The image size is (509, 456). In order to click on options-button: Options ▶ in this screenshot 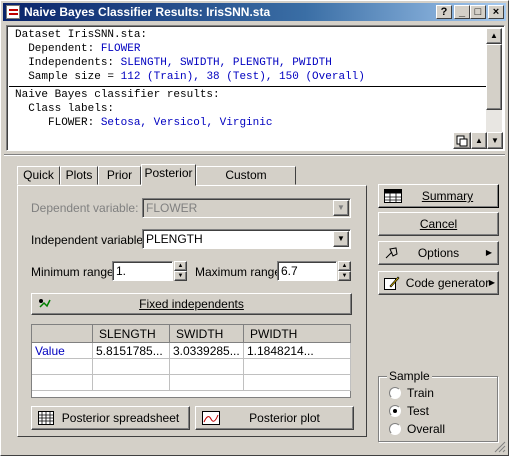, I will do `click(438, 253)`.